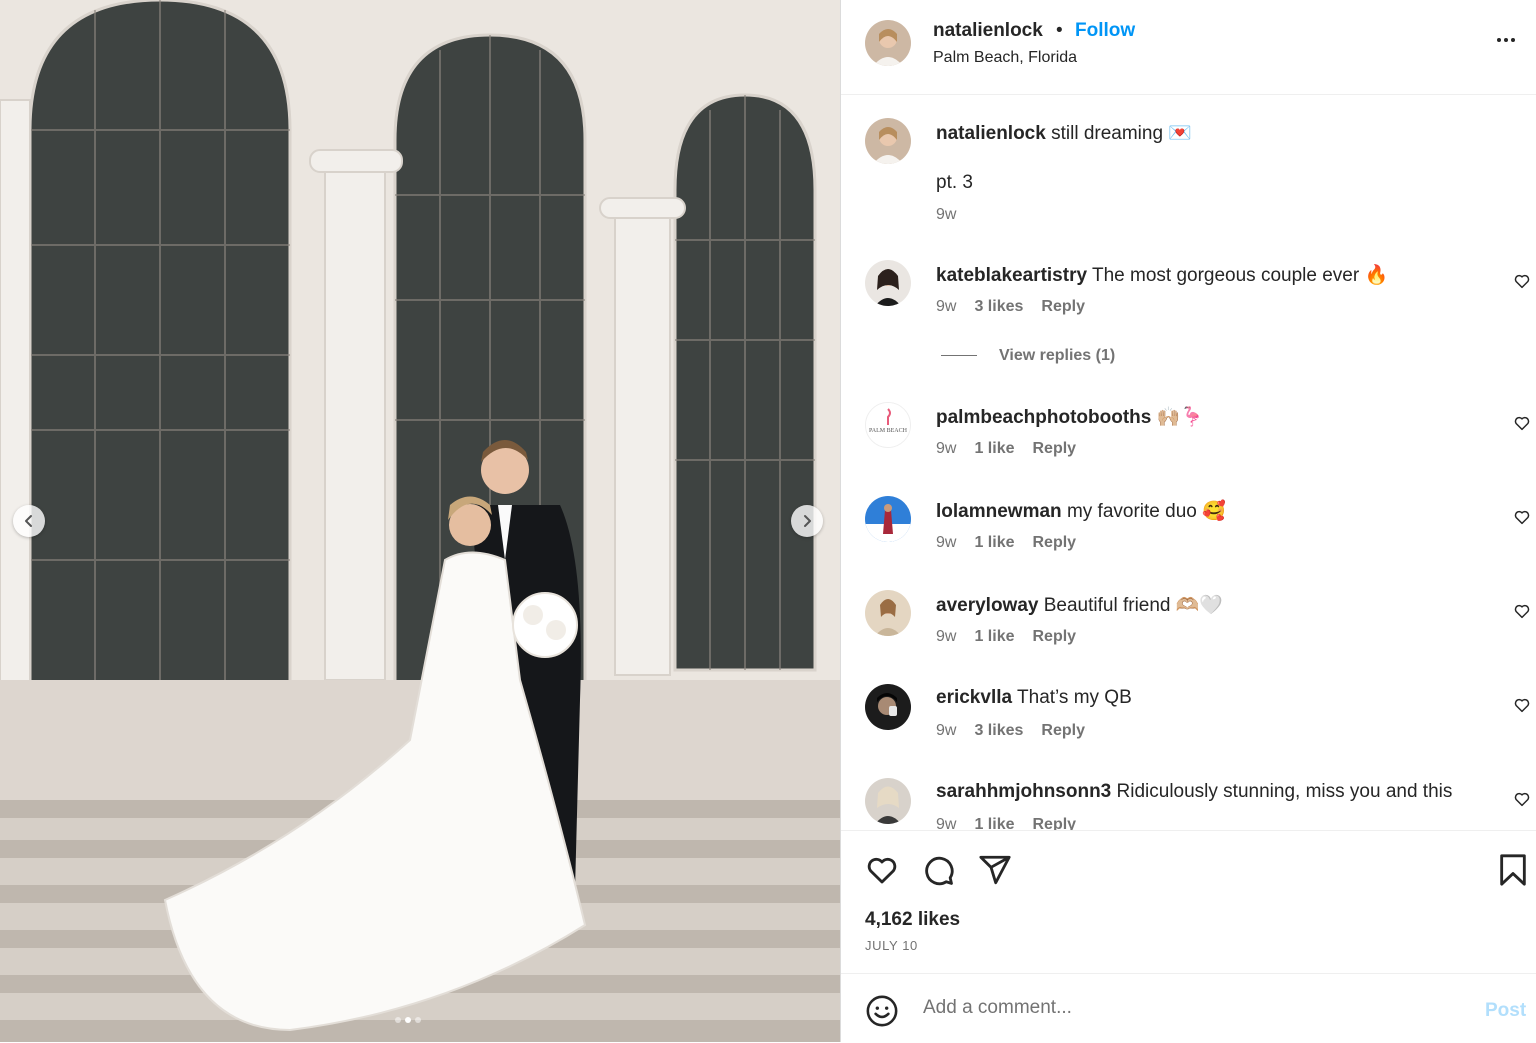 This screenshot has height=1043, width=1536. What do you see at coordinates (1505, 1011) in the screenshot?
I see `post-comment-button: Post` at bounding box center [1505, 1011].